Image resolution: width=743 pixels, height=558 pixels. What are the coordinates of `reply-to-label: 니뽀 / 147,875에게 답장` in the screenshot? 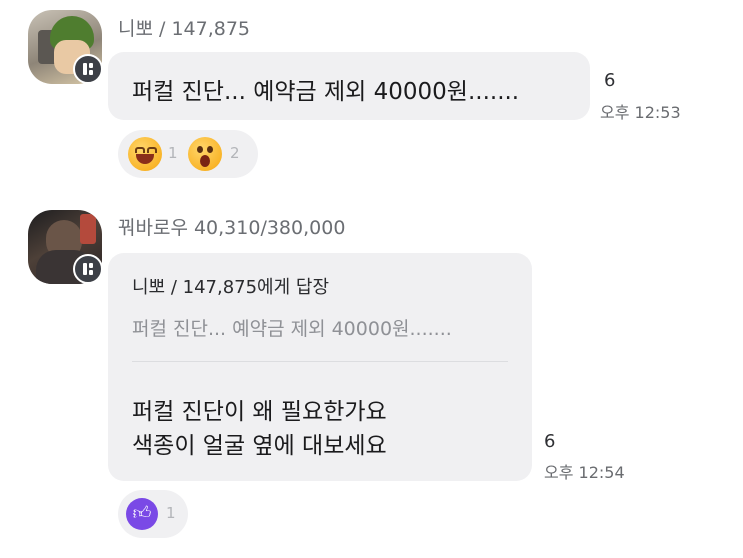 It's located at (231, 287).